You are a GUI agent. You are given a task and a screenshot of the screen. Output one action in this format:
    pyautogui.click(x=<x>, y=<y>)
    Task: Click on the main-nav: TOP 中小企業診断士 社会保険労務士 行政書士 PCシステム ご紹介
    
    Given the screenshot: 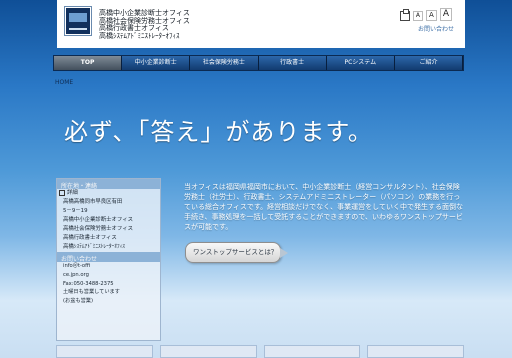 What is the action you would take?
    pyautogui.click(x=258, y=63)
    